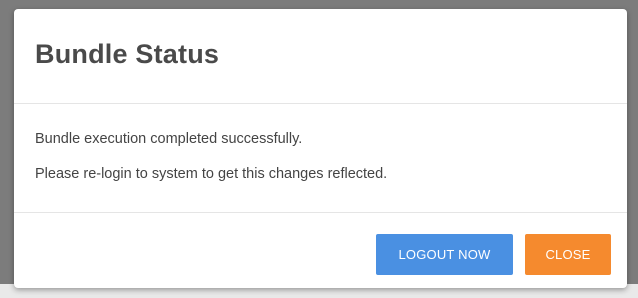 The height and width of the screenshot is (298, 638). Describe the element at coordinates (127, 54) in the screenshot. I see `dialog-title: Bundle Status` at that location.